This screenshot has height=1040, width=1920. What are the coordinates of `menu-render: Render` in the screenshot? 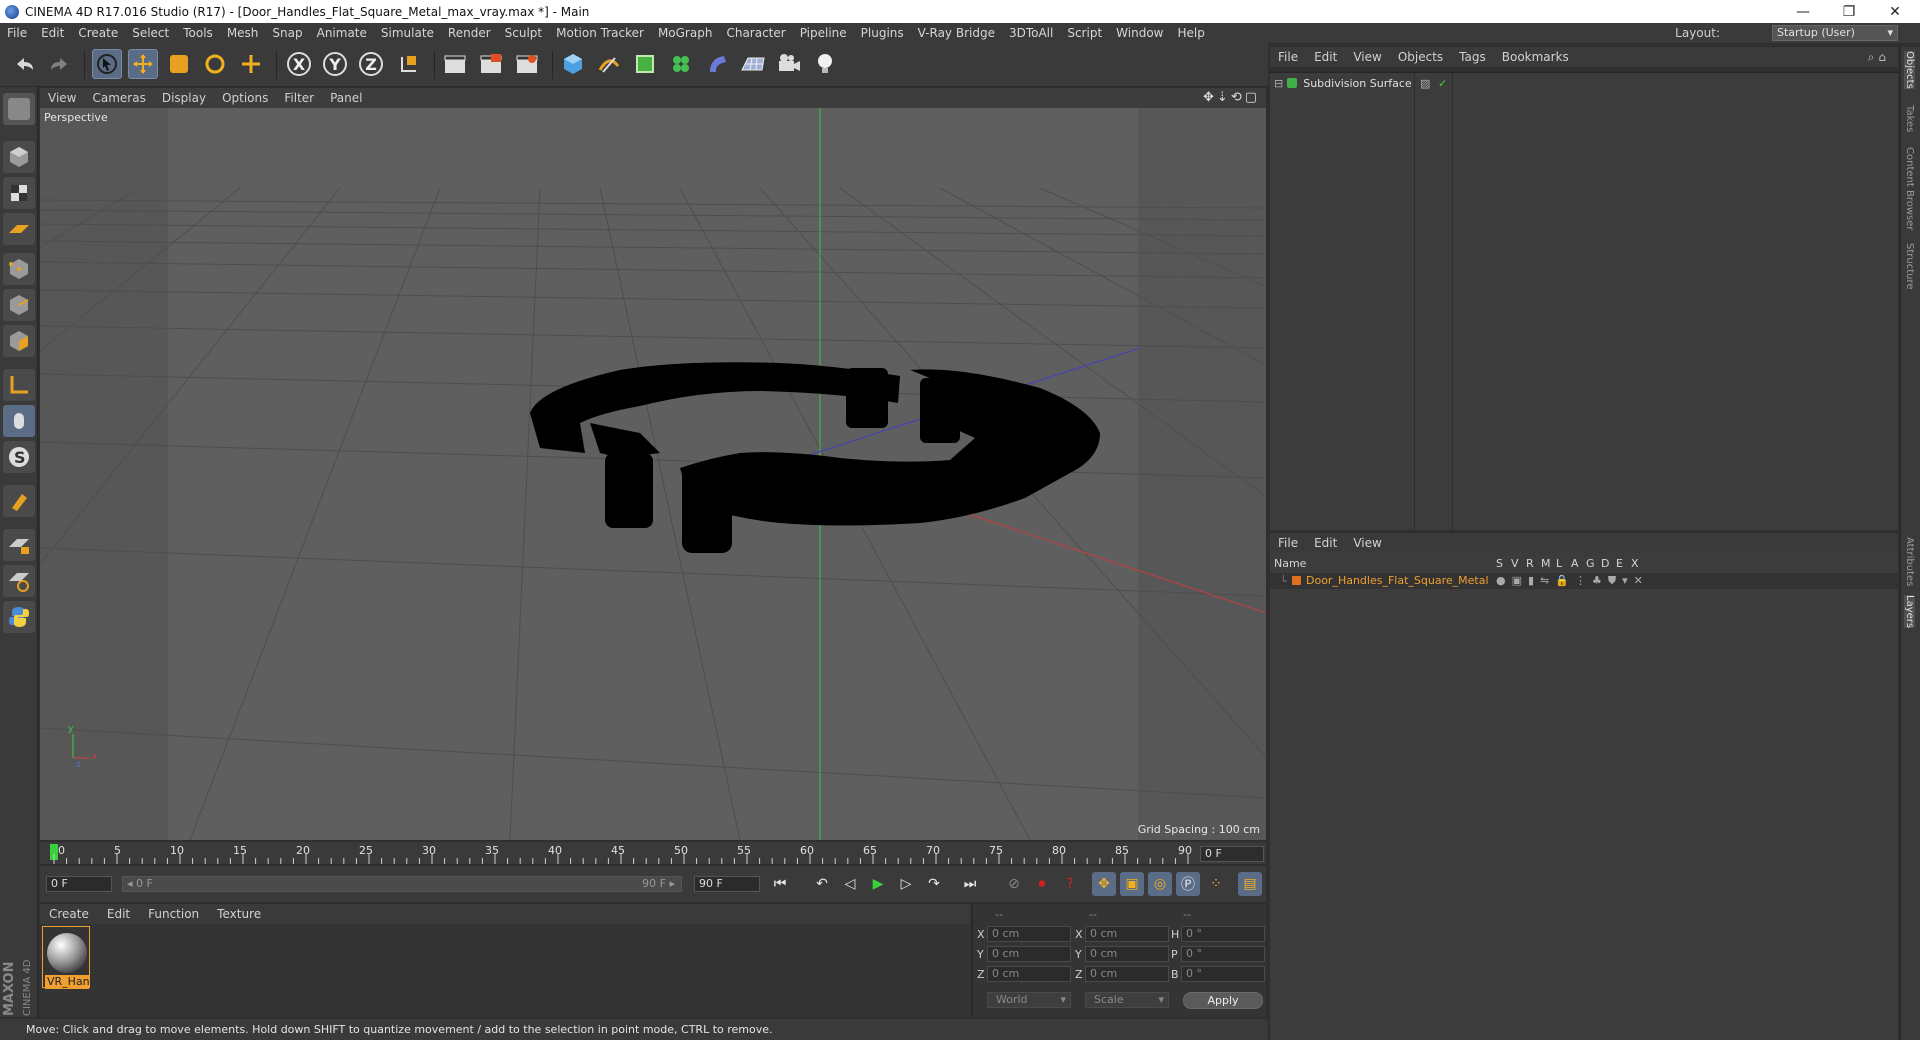 It's located at (469, 33).